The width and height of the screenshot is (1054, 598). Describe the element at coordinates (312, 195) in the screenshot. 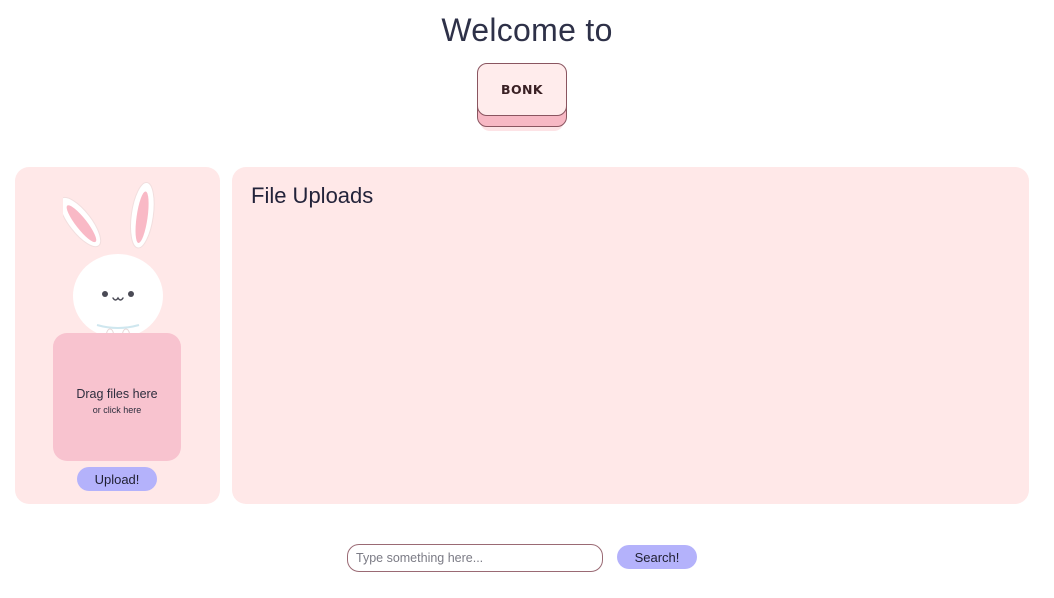

I see `file-uploads-title: File Uploads` at that location.